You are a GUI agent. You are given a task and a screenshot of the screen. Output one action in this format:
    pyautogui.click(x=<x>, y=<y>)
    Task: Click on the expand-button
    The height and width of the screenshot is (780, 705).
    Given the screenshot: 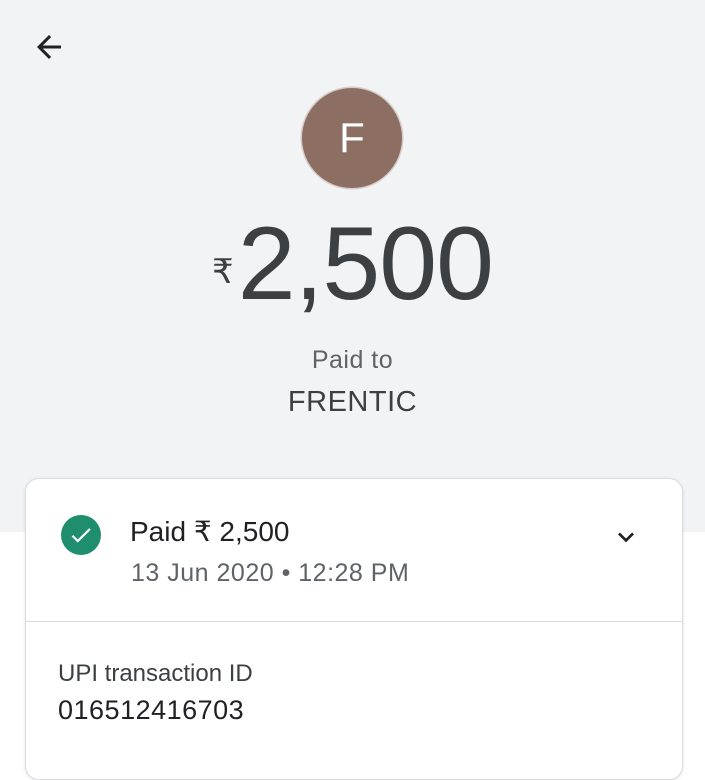 What is the action you would take?
    pyautogui.click(x=626, y=537)
    